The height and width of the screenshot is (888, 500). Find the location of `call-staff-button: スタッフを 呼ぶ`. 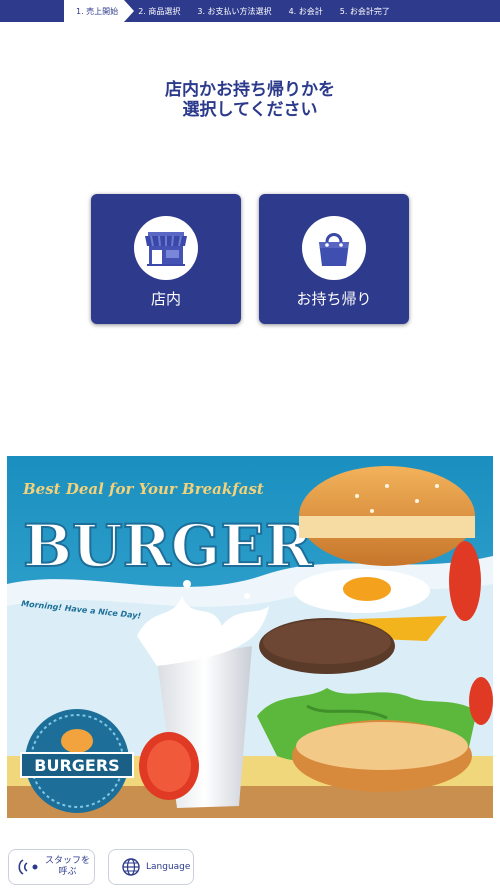

call-staff-button: スタッフを 呼ぶ is located at coordinates (51, 867).